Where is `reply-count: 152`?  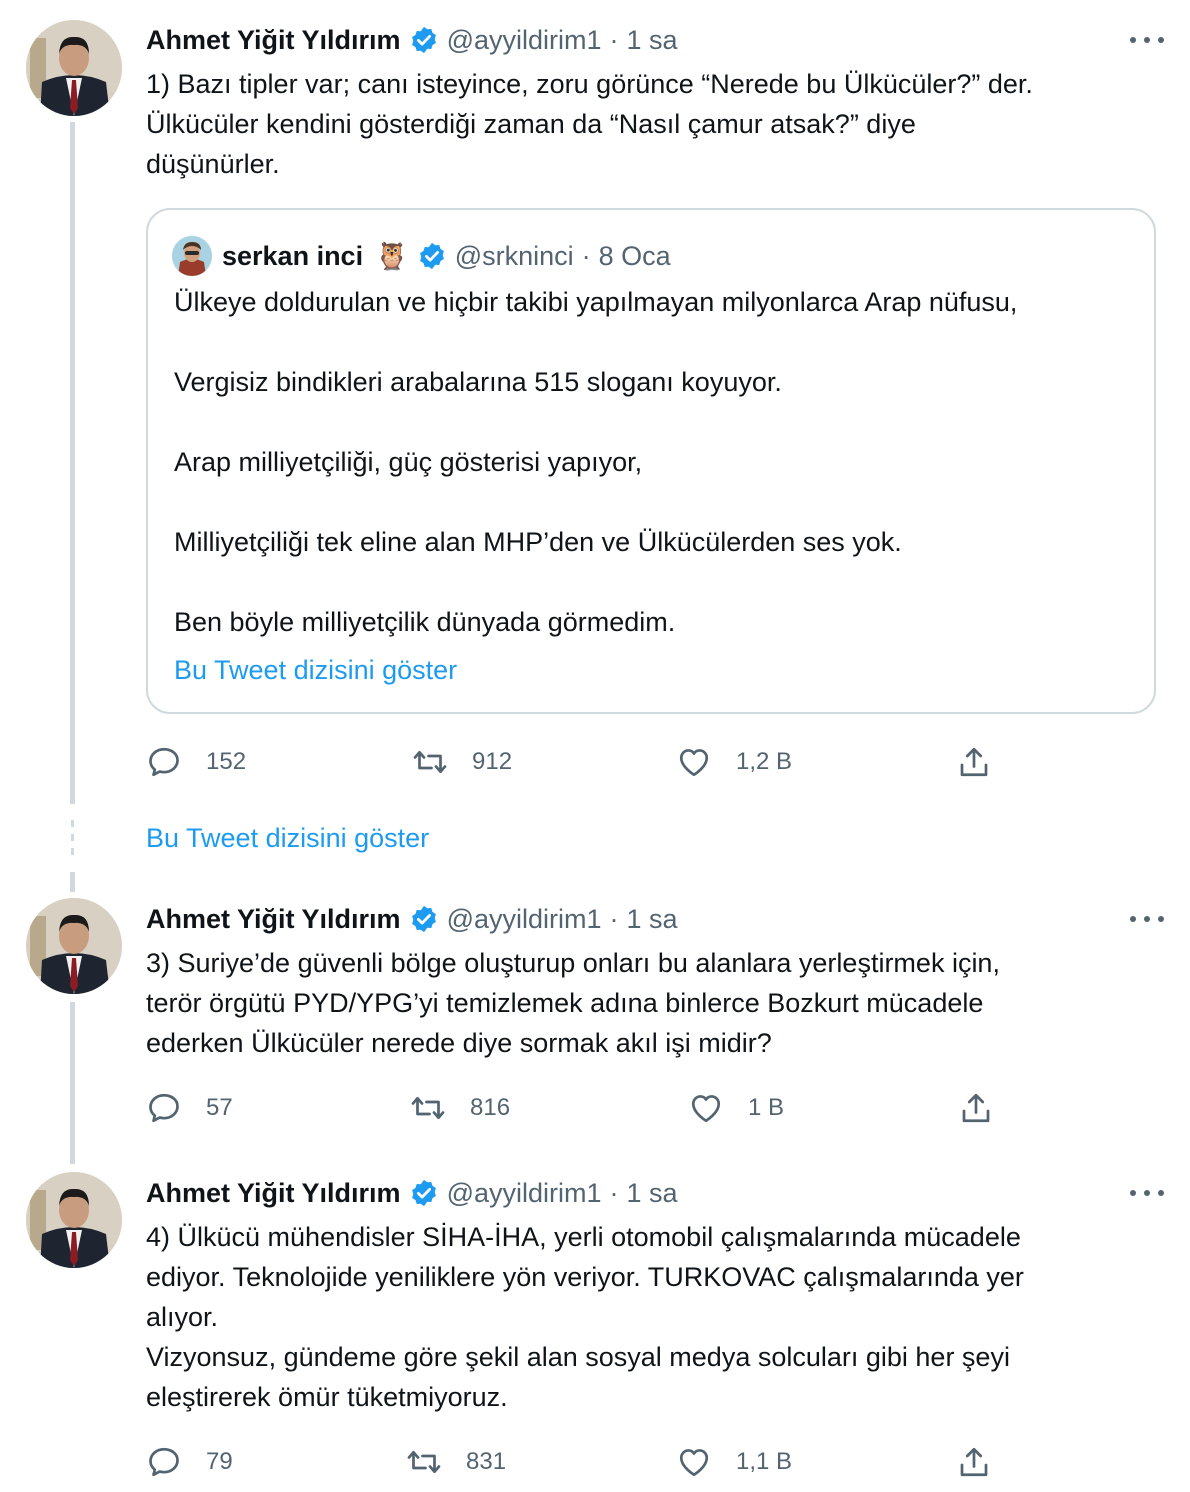 reply-count: 152 is located at coordinates (226, 761).